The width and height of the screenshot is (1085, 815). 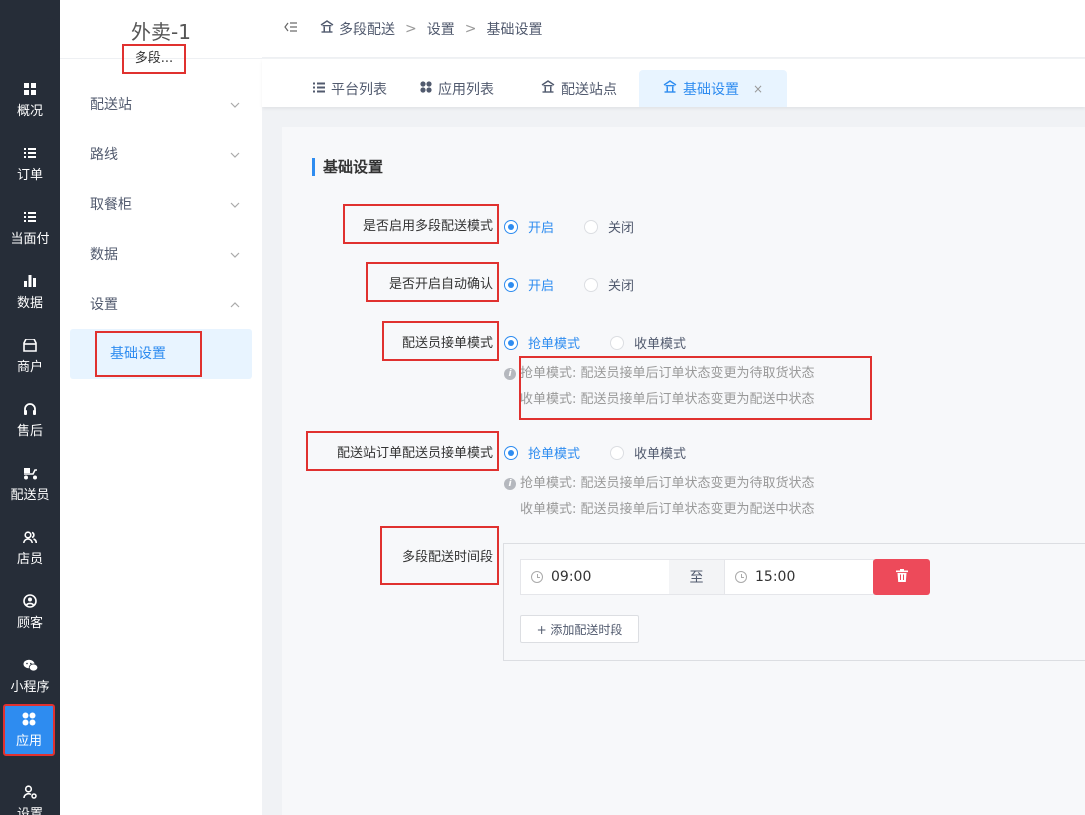 What do you see at coordinates (30, 612) in the screenshot?
I see `nav-item-customer: 顾客` at bounding box center [30, 612].